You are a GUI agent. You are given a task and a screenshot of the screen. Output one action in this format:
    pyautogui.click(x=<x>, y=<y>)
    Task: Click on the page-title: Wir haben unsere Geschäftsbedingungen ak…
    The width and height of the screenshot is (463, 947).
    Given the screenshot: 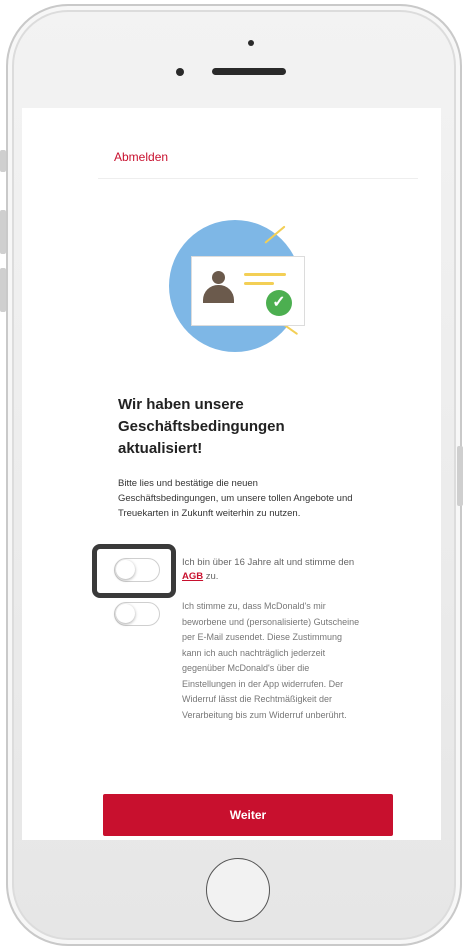 What is the action you would take?
    pyautogui.click(x=201, y=426)
    